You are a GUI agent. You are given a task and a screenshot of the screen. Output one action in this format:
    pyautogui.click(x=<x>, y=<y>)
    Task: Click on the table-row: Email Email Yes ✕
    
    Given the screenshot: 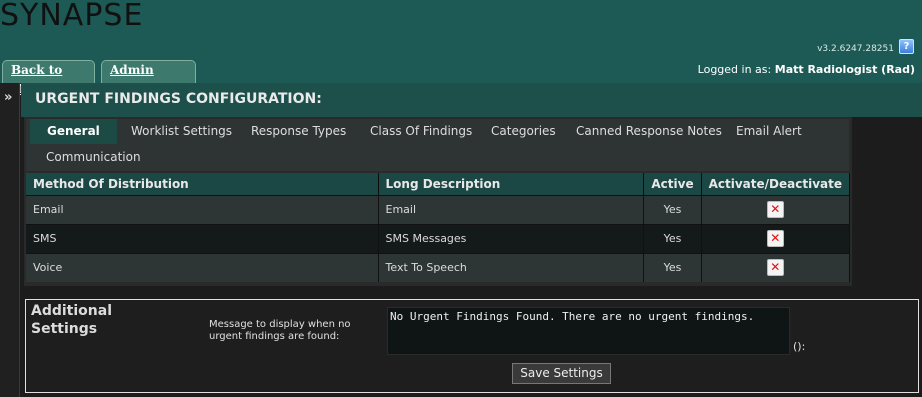 What is the action you would take?
    pyautogui.click(x=438, y=209)
    